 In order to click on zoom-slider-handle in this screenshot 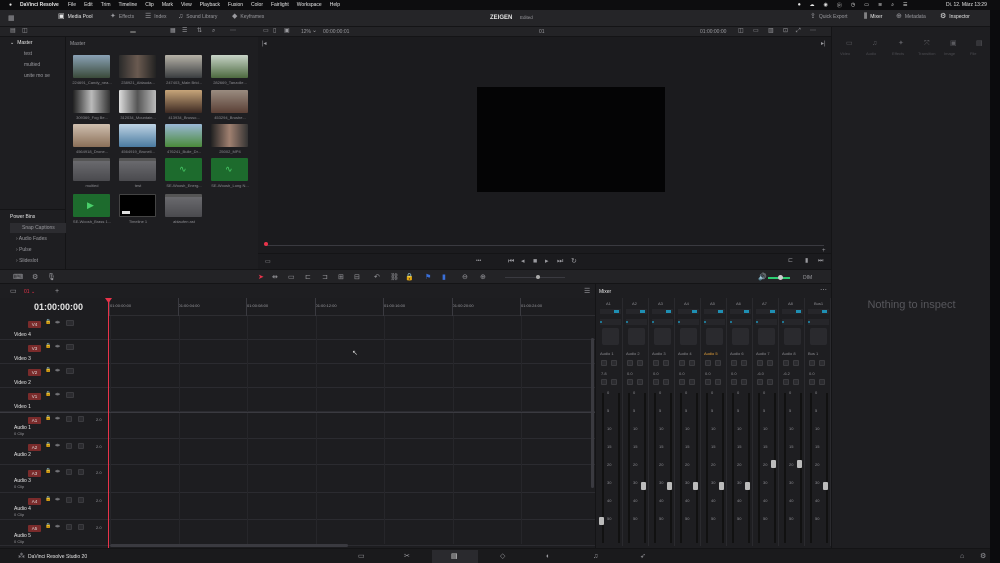, I will do `click(538, 277)`.